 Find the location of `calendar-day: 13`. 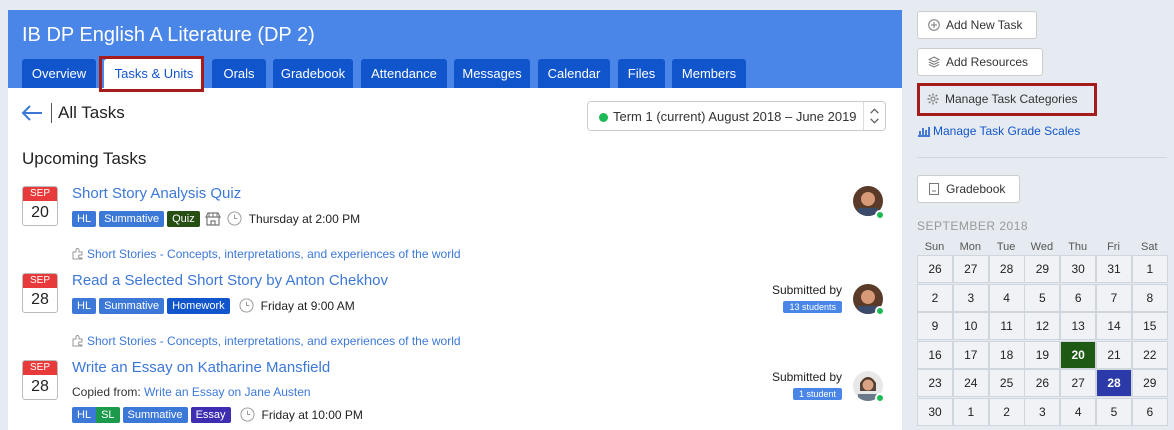

calendar-day: 13 is located at coordinates (1078, 326).